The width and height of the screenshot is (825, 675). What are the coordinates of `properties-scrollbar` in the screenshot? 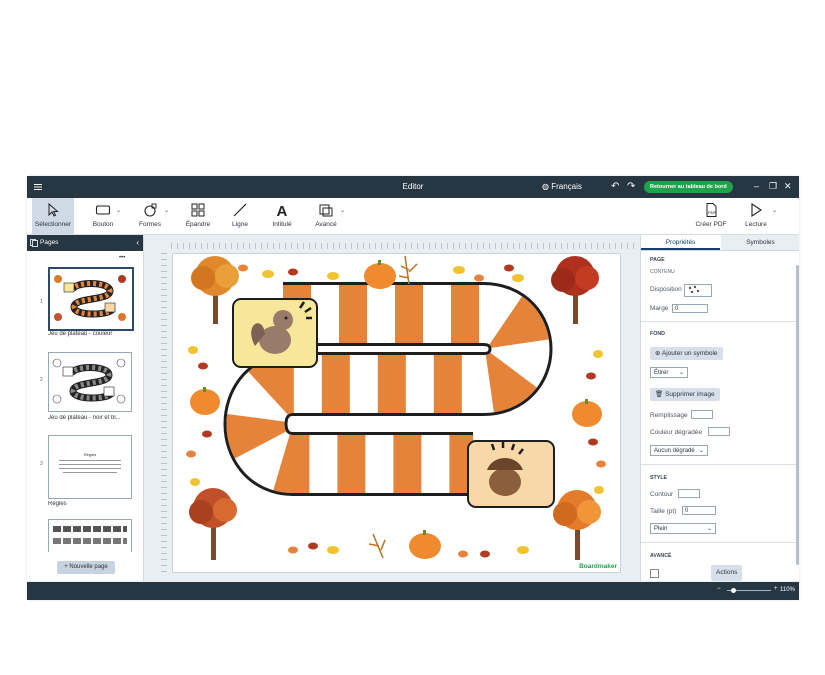 It's located at (797, 415).